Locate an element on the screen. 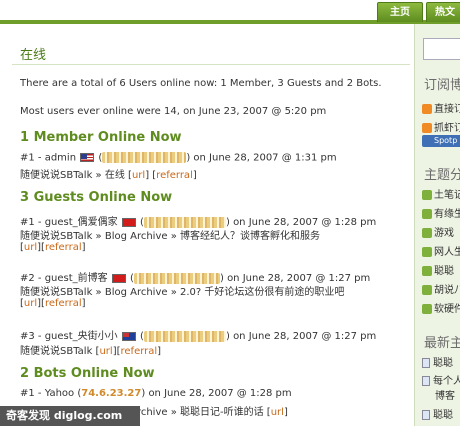 The height and width of the screenshot is (426, 460). member-location-page: 在线 is located at coordinates (114, 175).